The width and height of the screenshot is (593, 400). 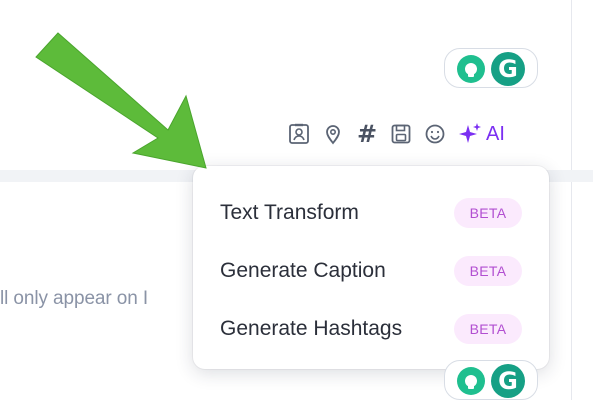 I want to click on annotation-arrow-icon, so click(x=121, y=100).